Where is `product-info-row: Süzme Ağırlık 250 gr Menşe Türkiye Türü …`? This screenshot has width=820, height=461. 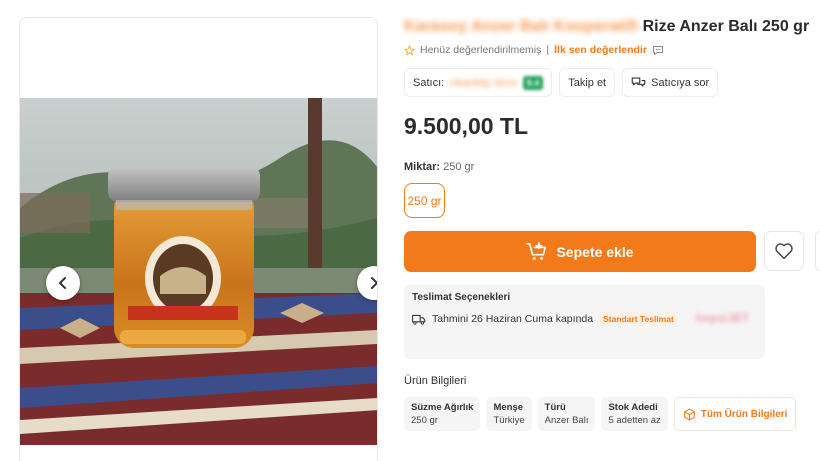 product-info-row: Süzme Ağırlık 250 gr Menşe Türkiye Türü … is located at coordinates (600, 414).